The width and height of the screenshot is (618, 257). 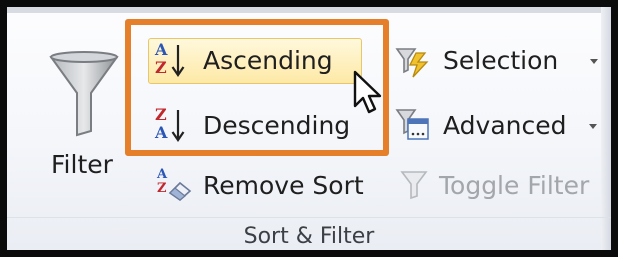 What do you see at coordinates (367, 92) in the screenshot?
I see `mouse-cursor-icon` at bounding box center [367, 92].